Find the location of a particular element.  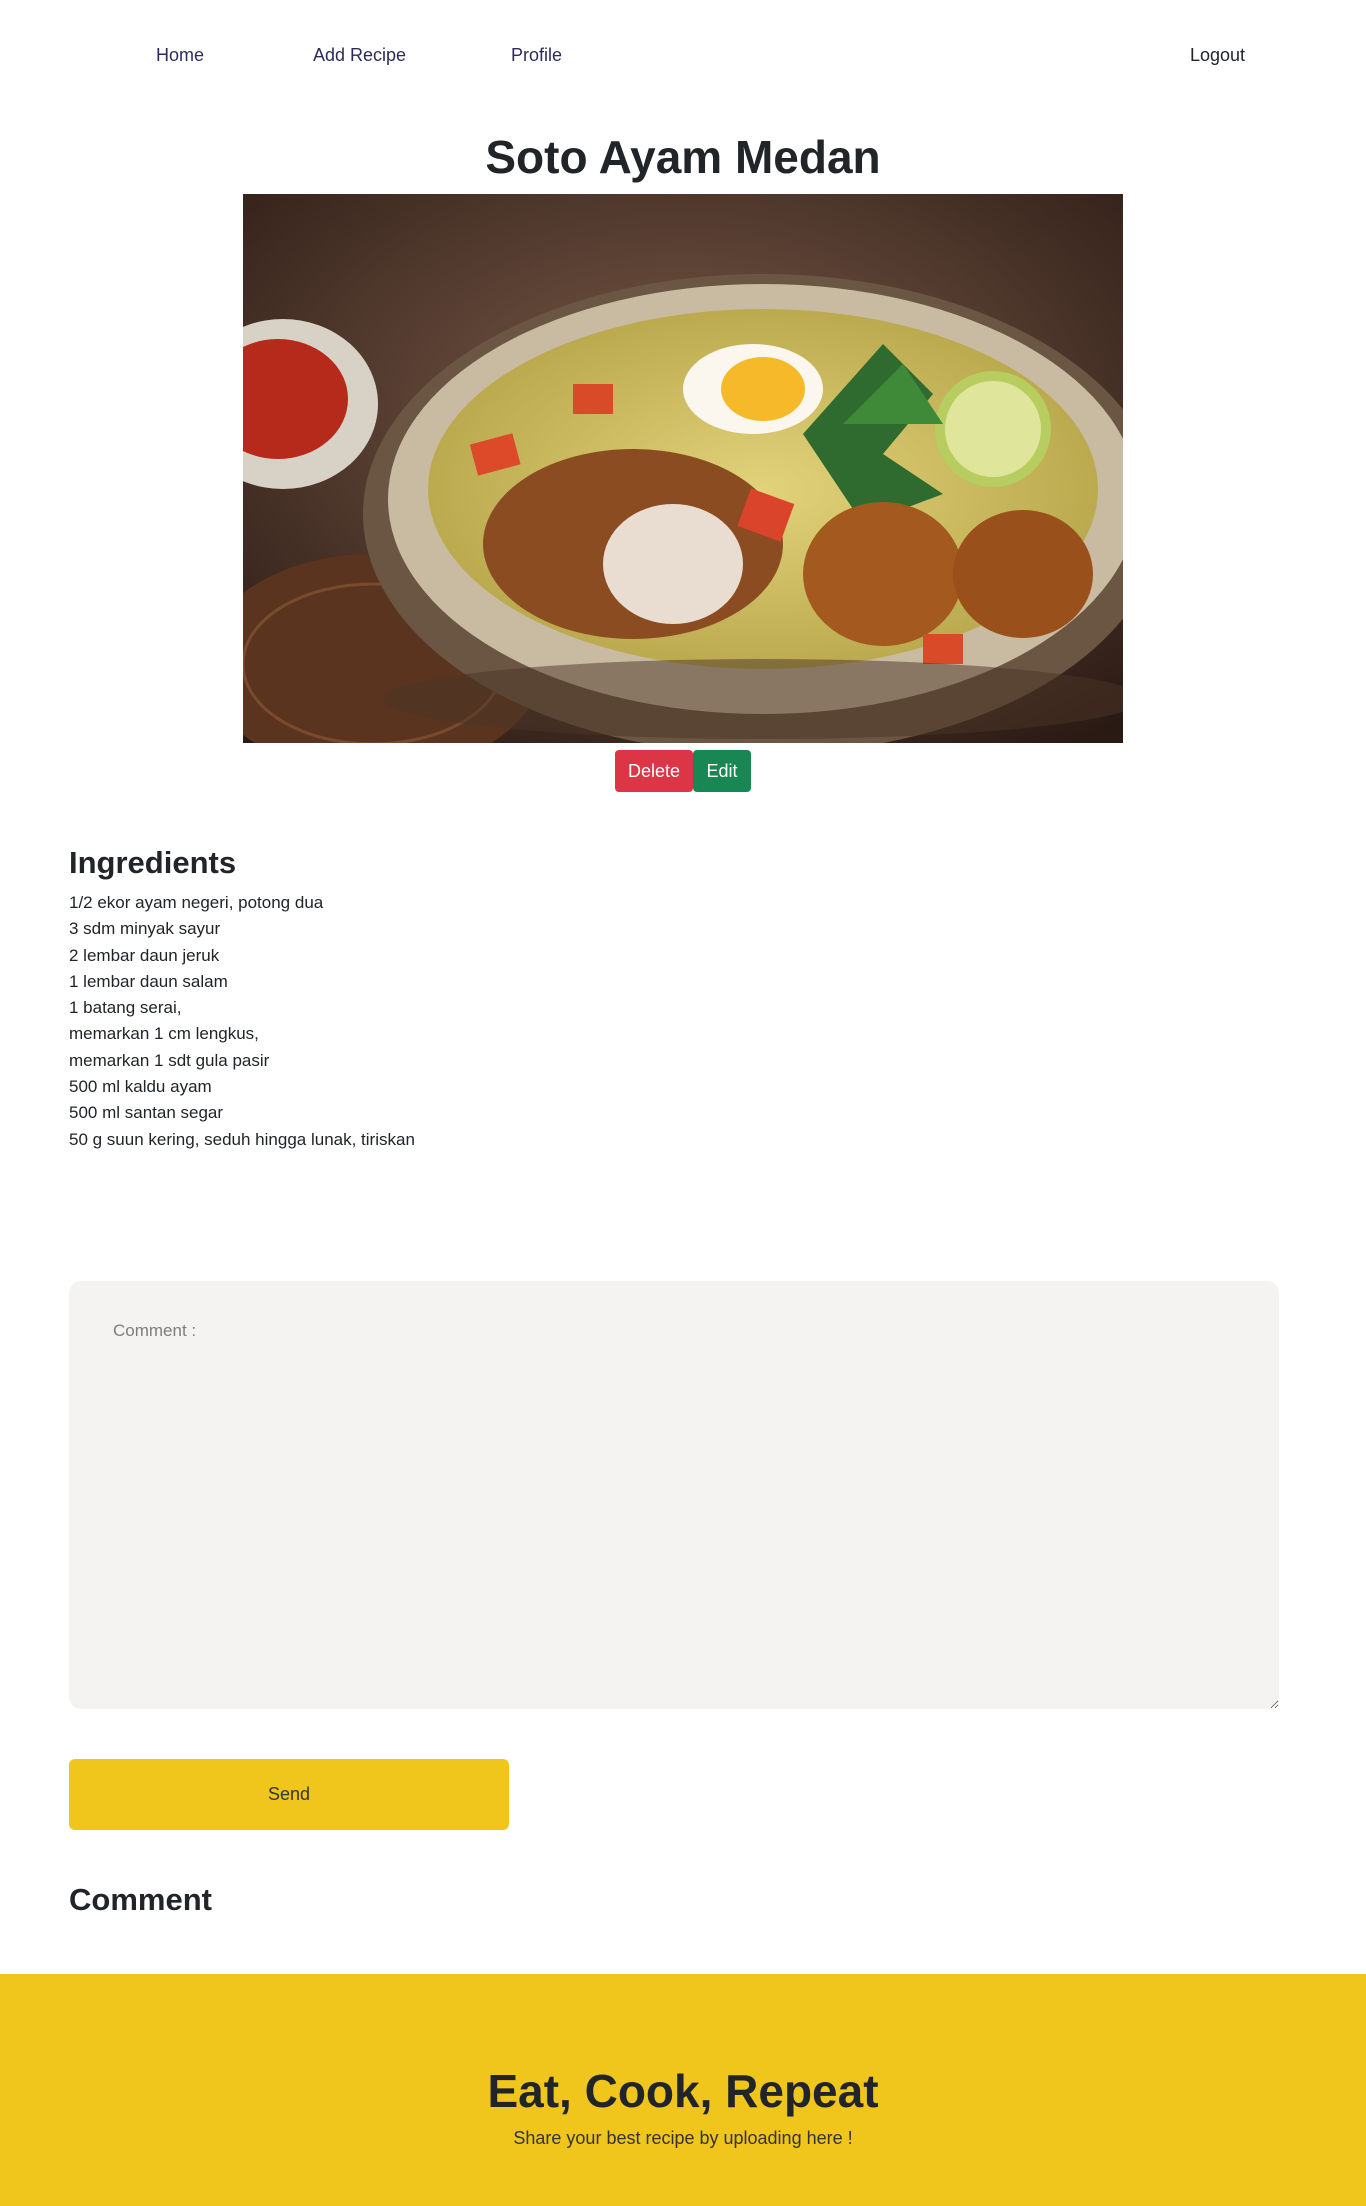

ingredient-item: 3 sdm minyak sayur is located at coordinates (145, 929).